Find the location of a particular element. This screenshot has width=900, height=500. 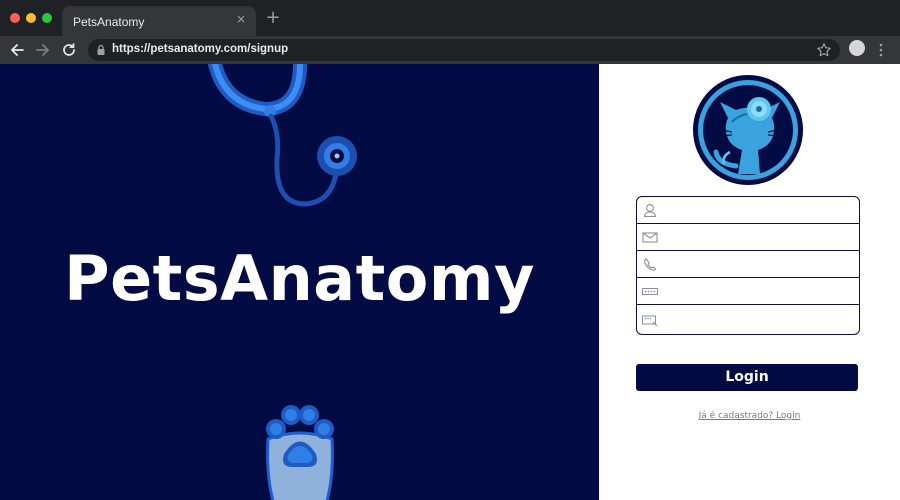

lock-icon is located at coordinates (101, 49).